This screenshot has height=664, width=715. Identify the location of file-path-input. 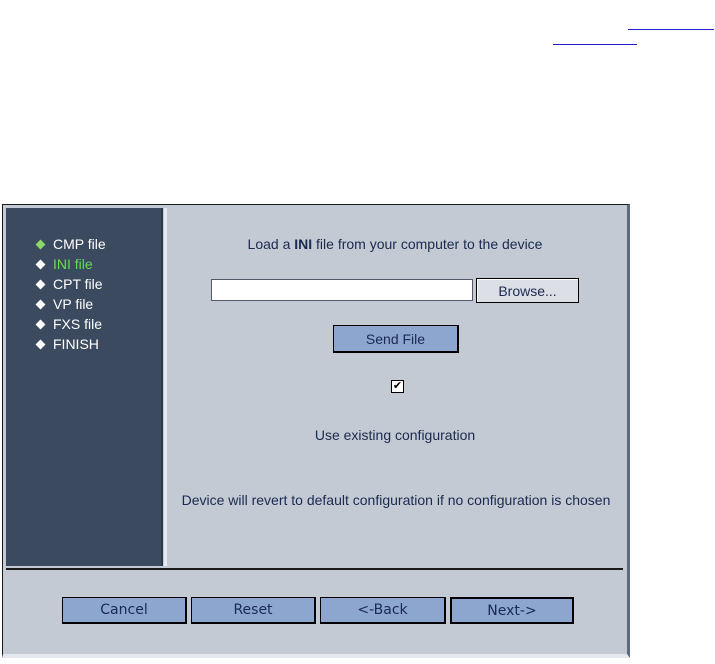
(342, 290).